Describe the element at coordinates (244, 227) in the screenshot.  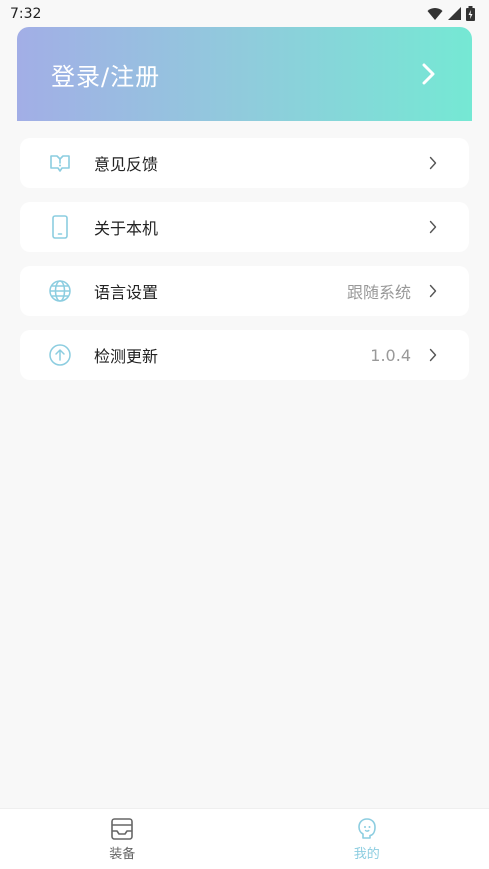
I see `menu-item-about: 关于本机` at that location.